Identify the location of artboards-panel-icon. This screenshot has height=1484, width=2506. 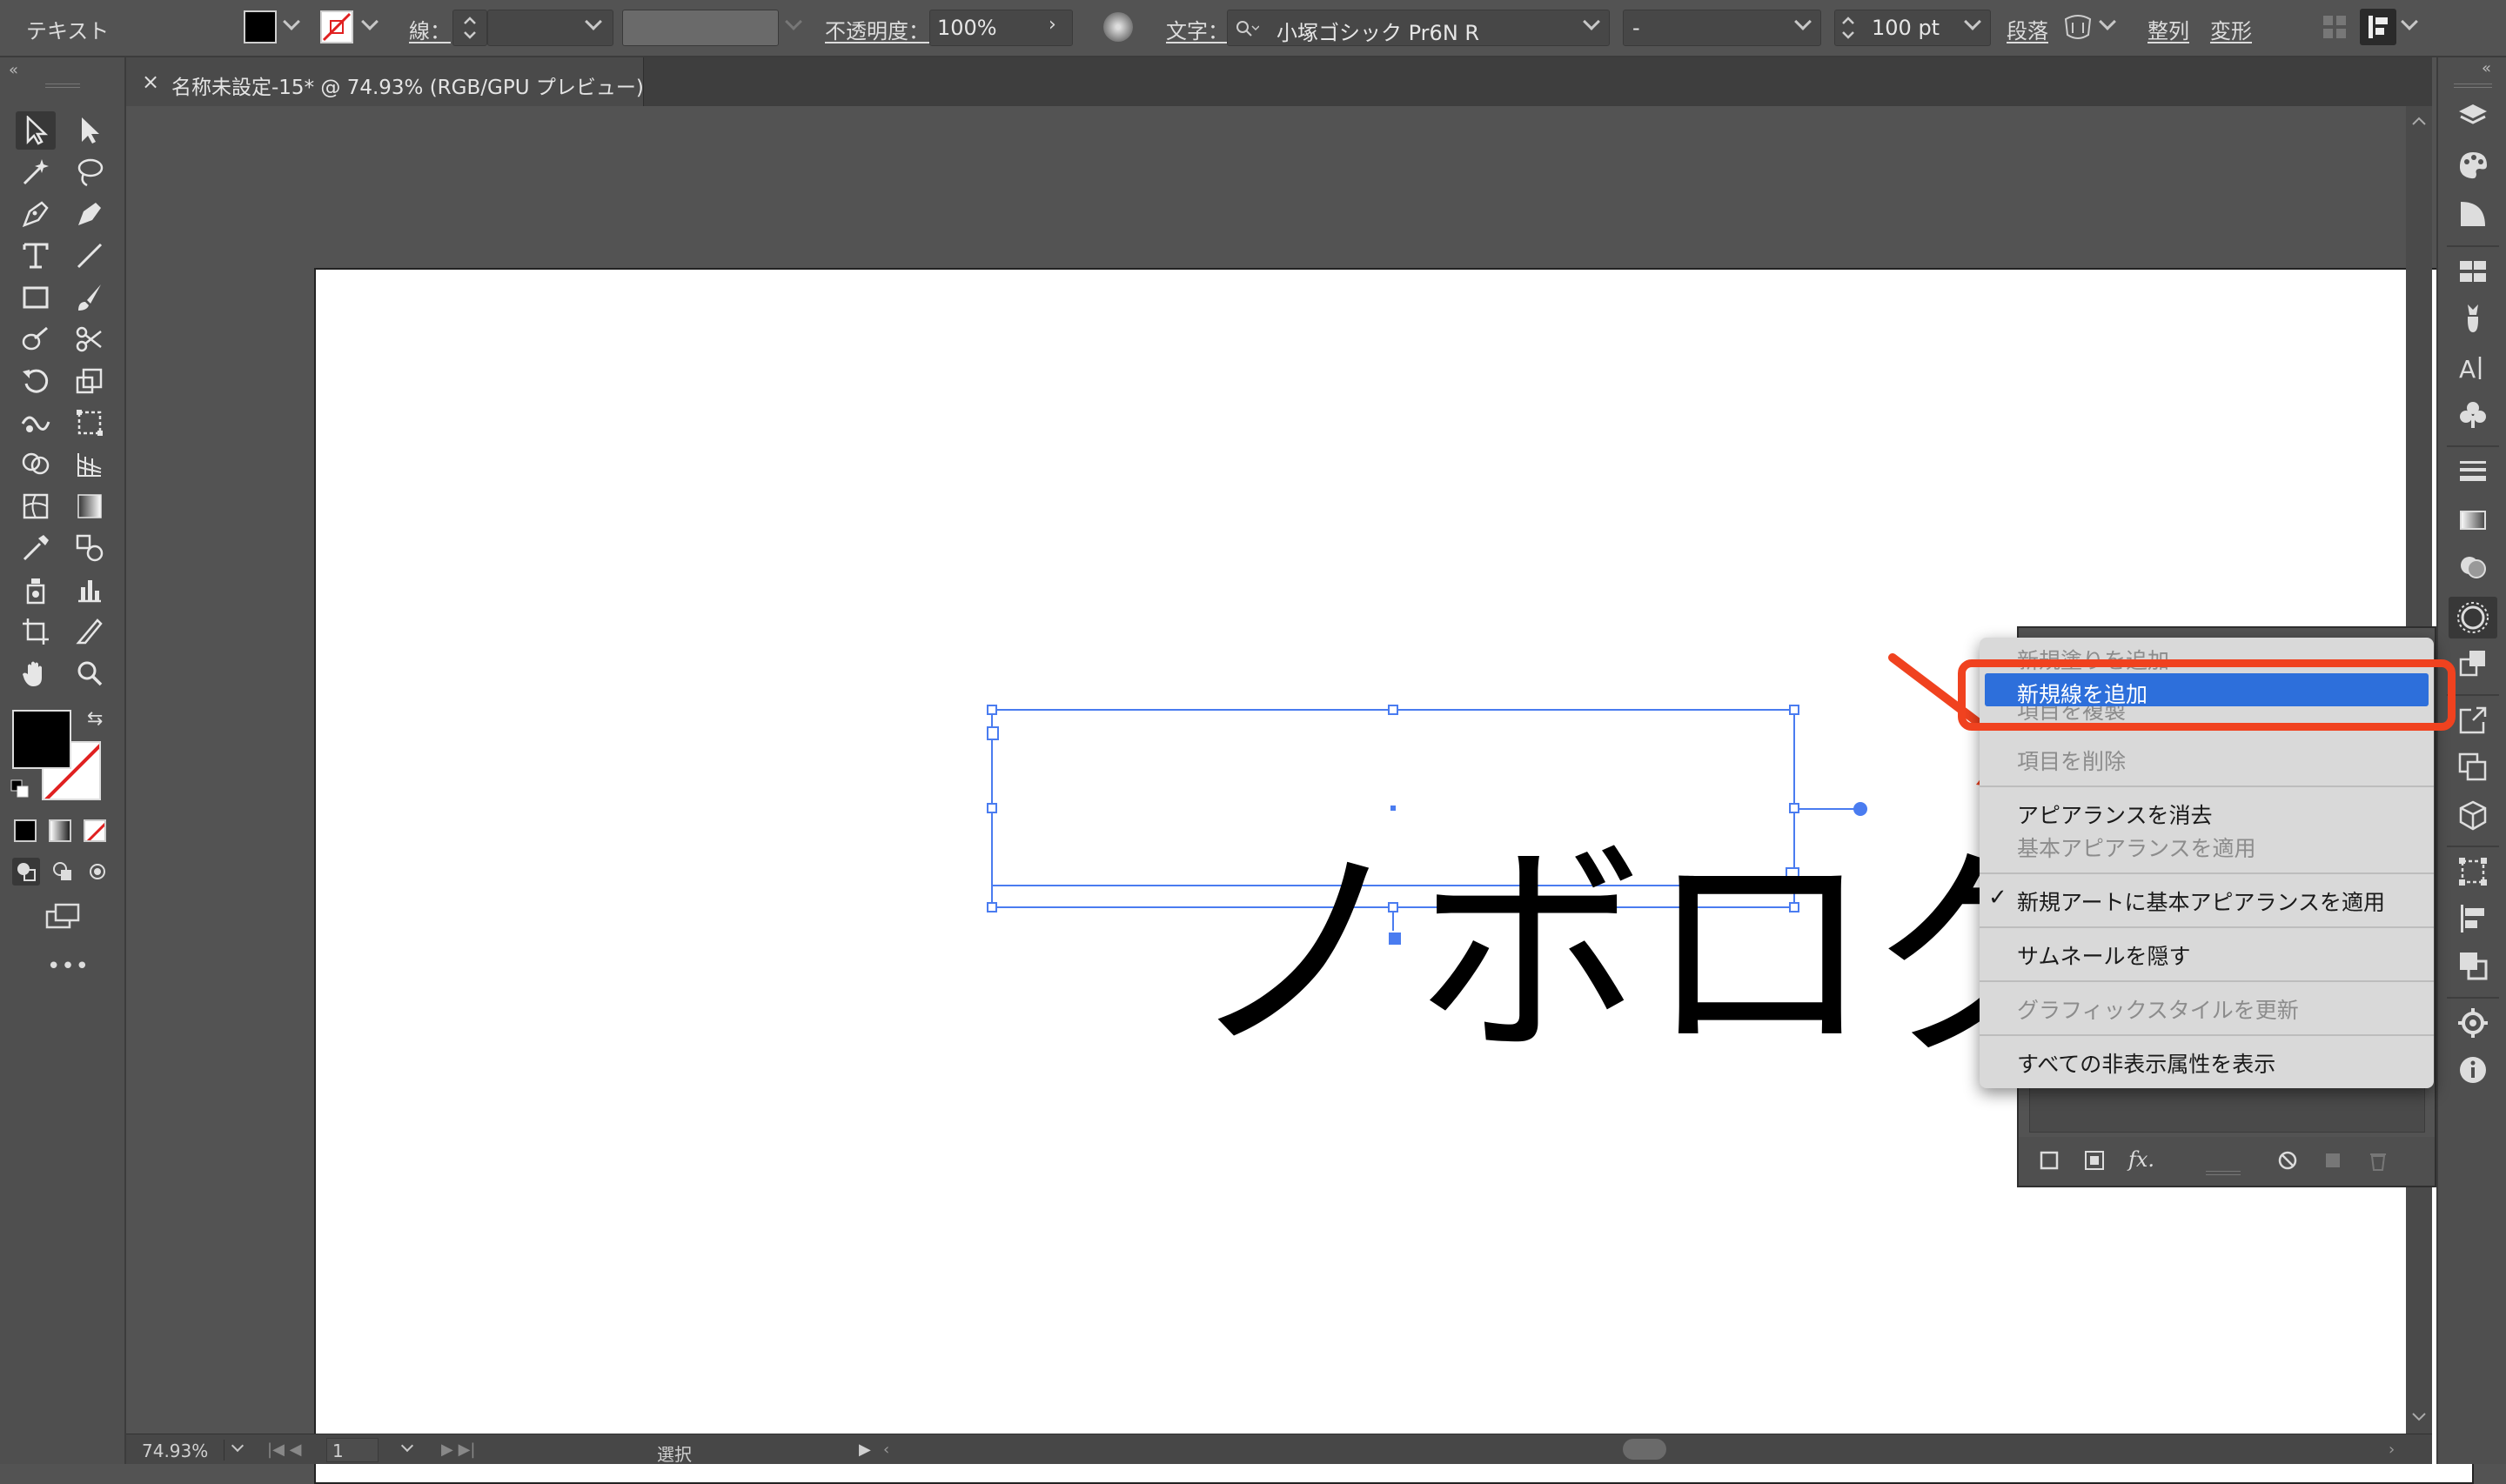
(2473, 767).